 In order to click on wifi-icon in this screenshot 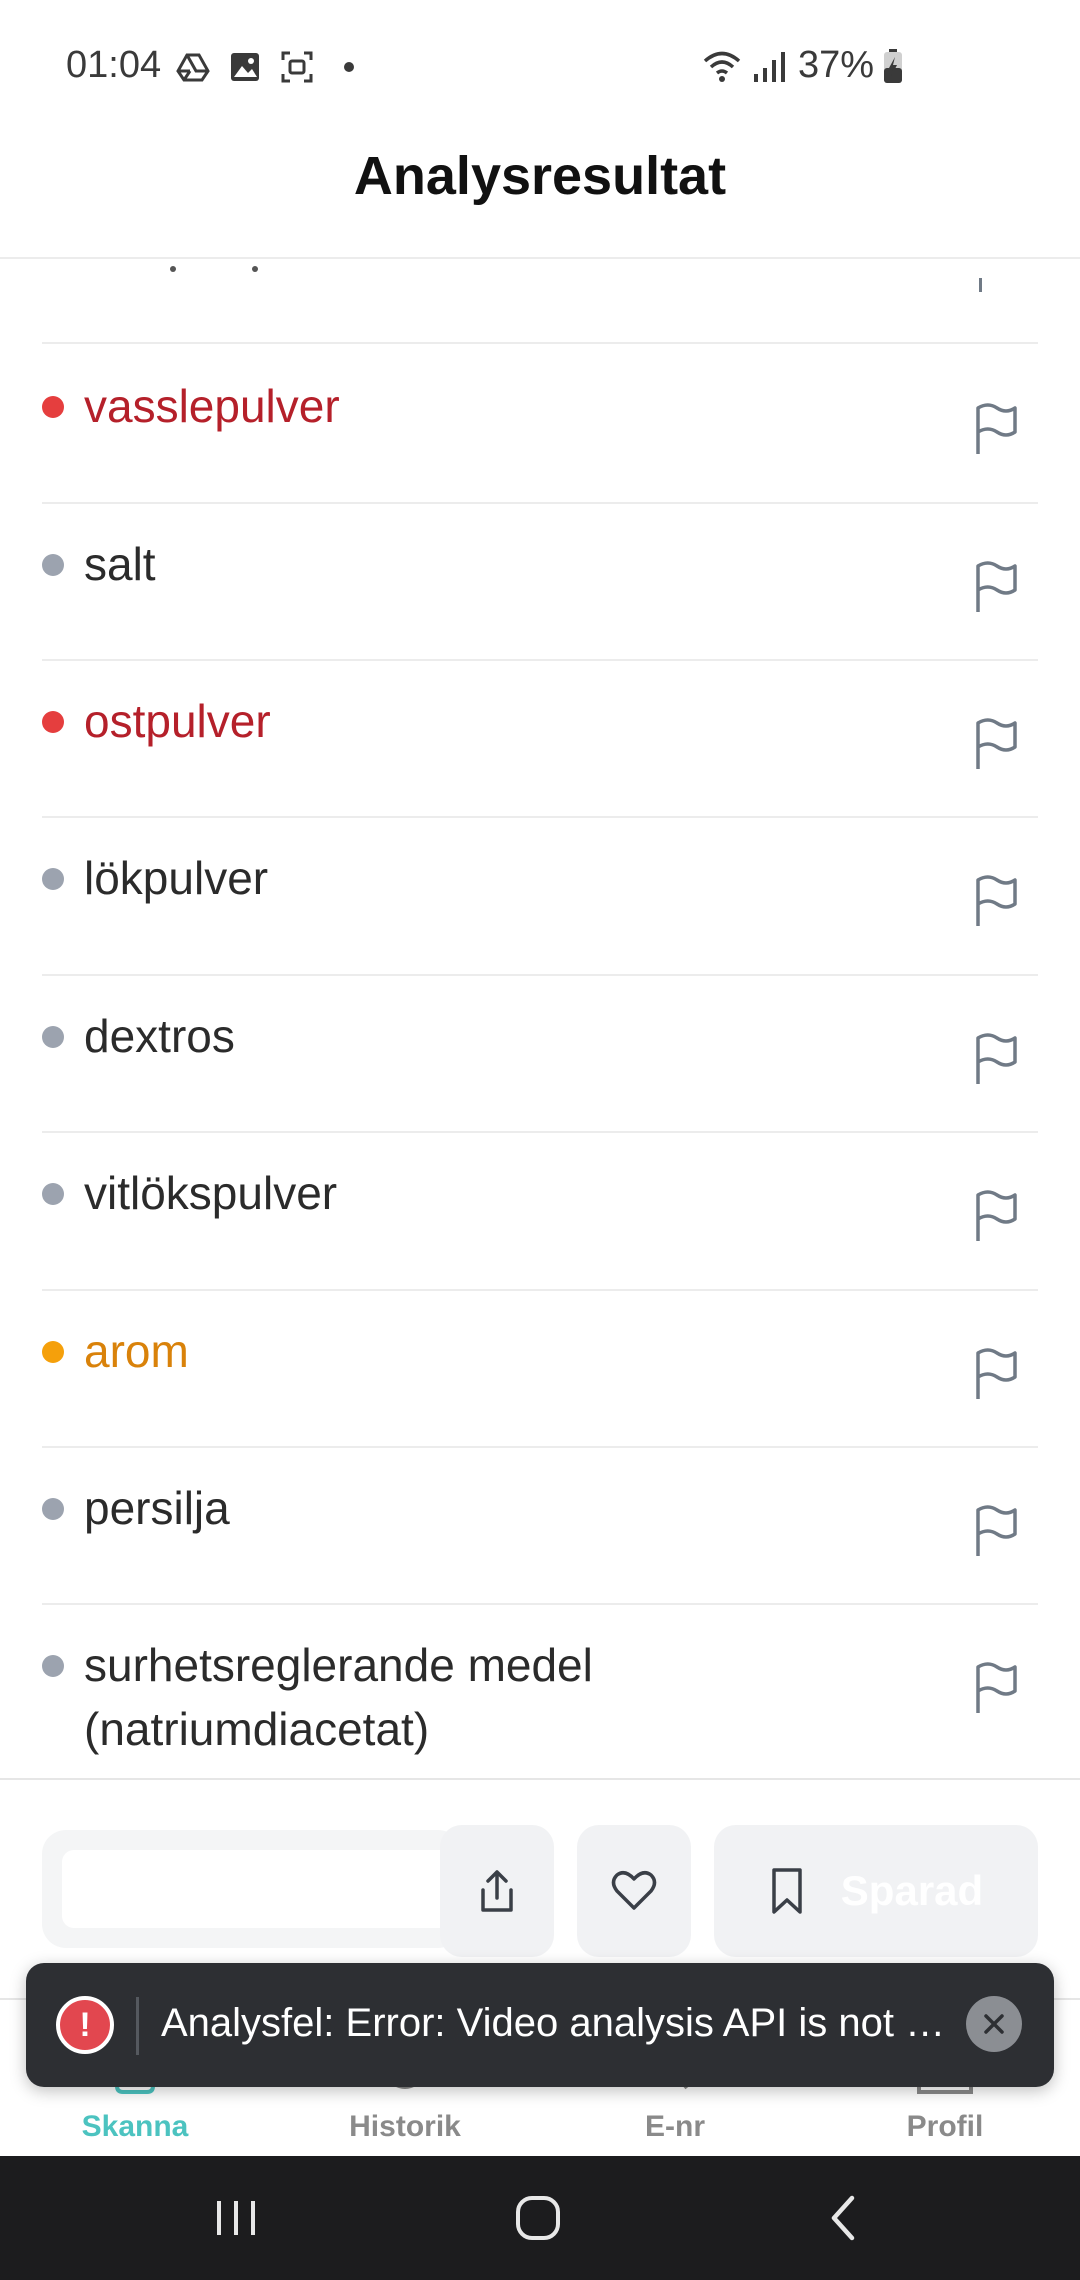, I will do `click(722, 66)`.